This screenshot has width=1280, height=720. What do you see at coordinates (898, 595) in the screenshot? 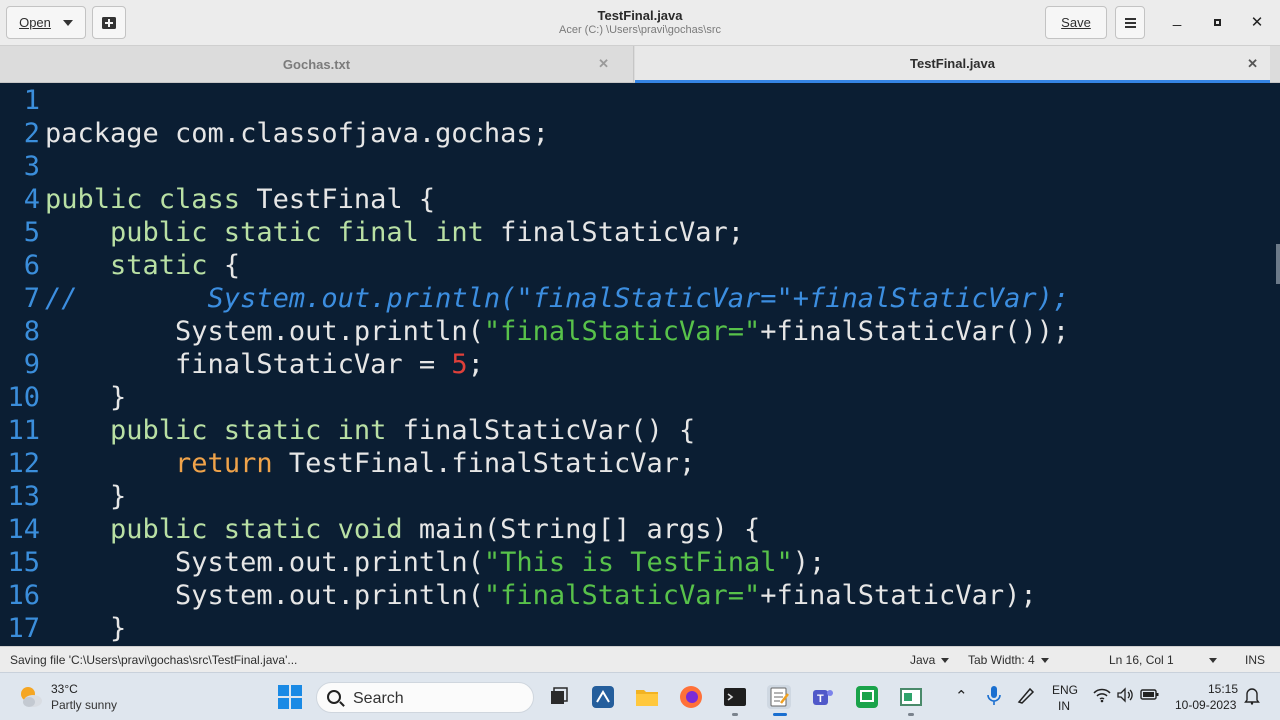
I see `code-token: +finalStaticVar);` at bounding box center [898, 595].